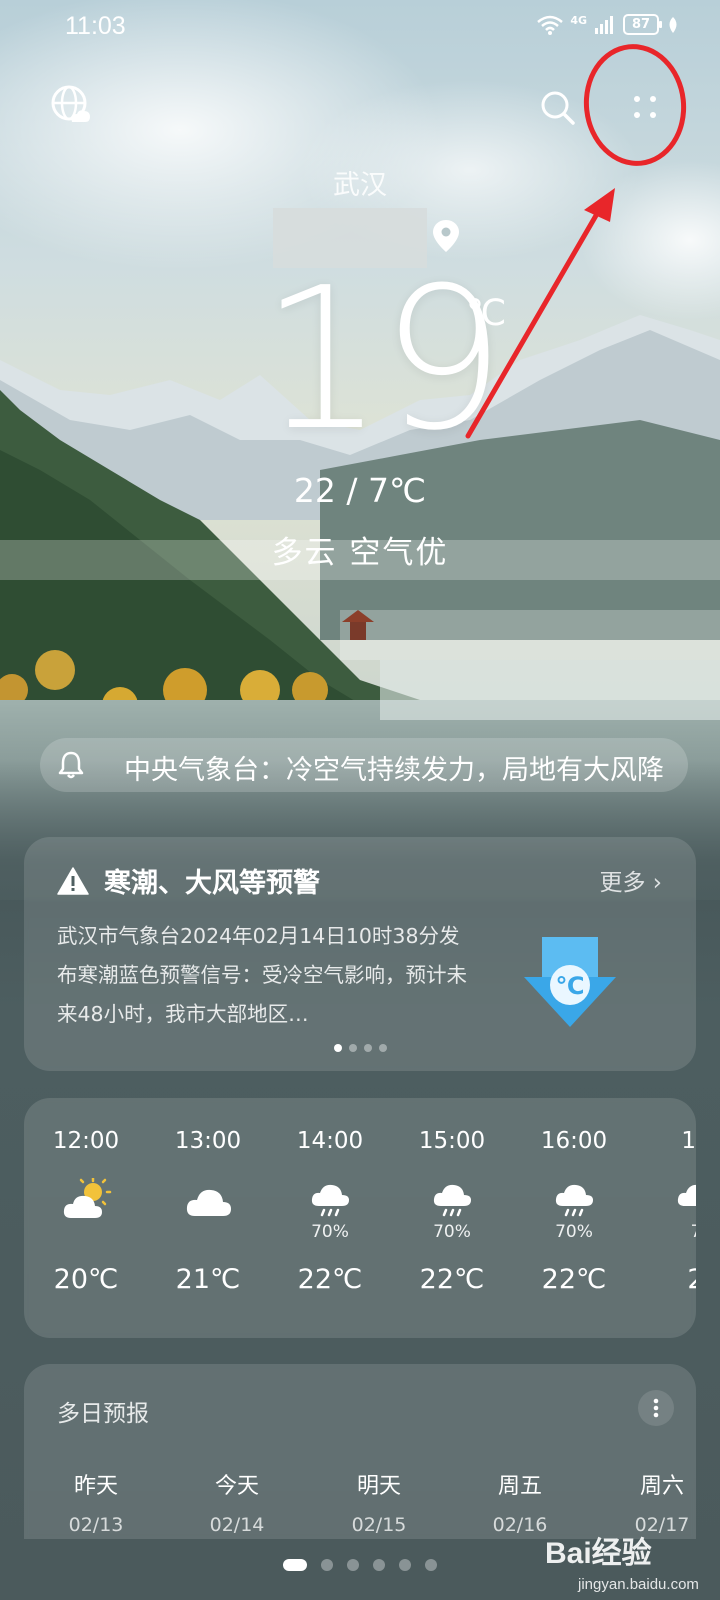 The image size is (720, 1600). I want to click on news-ticker: 中央气象台：冷空气持续发力，局地有大风降, so click(364, 765).